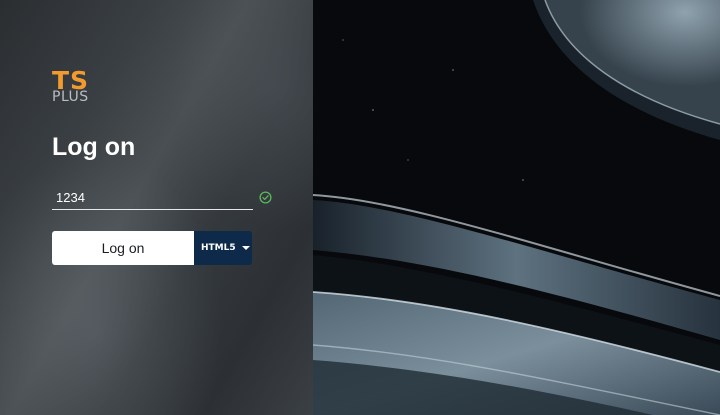 The width and height of the screenshot is (720, 415). What do you see at coordinates (94, 147) in the screenshot?
I see `page-title: Log on` at bounding box center [94, 147].